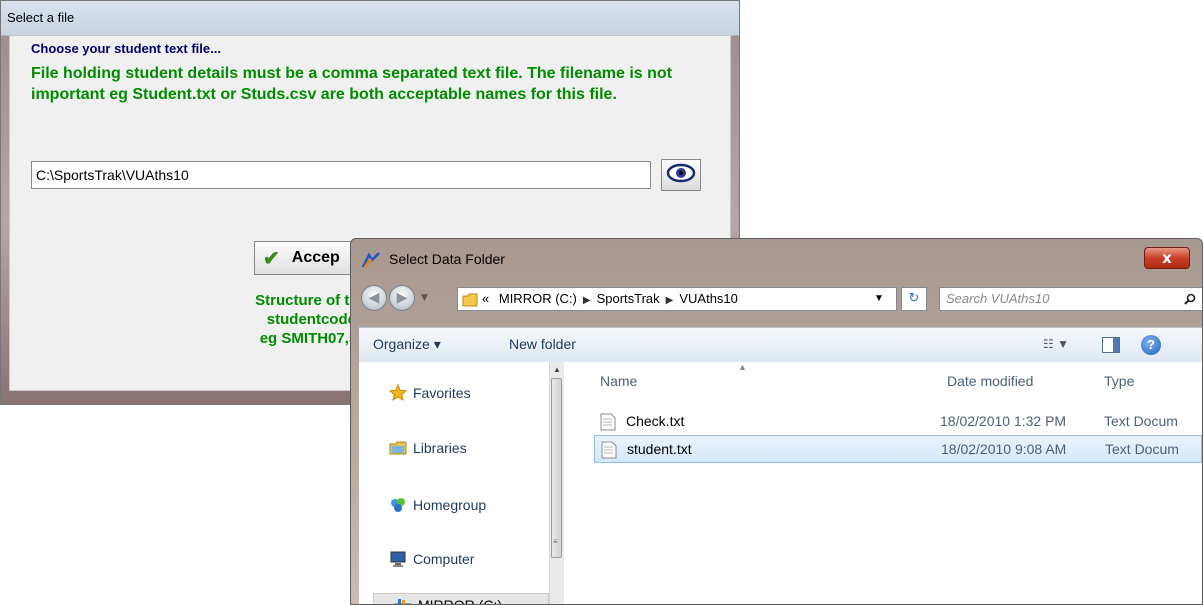 The width and height of the screenshot is (1203, 605). I want to click on nav-item-homegroup: Homegroup, so click(437, 505).